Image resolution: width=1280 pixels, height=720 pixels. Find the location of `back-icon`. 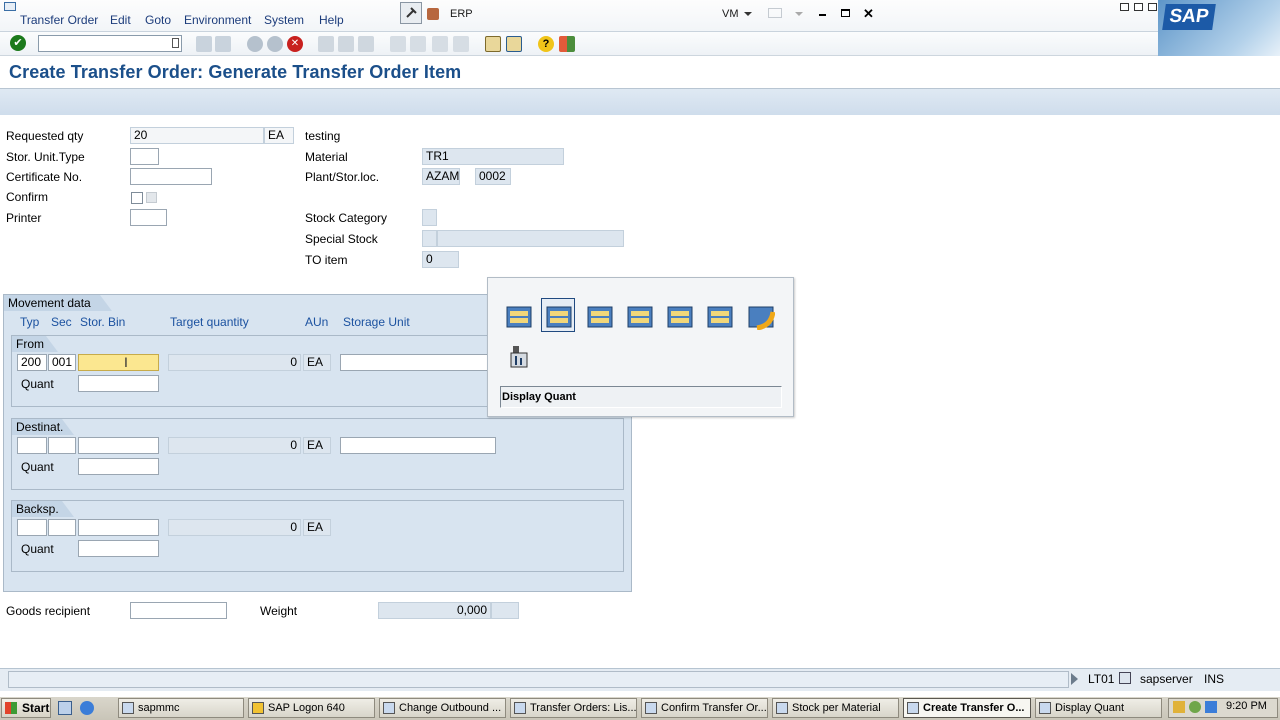

back-icon is located at coordinates (204, 44).